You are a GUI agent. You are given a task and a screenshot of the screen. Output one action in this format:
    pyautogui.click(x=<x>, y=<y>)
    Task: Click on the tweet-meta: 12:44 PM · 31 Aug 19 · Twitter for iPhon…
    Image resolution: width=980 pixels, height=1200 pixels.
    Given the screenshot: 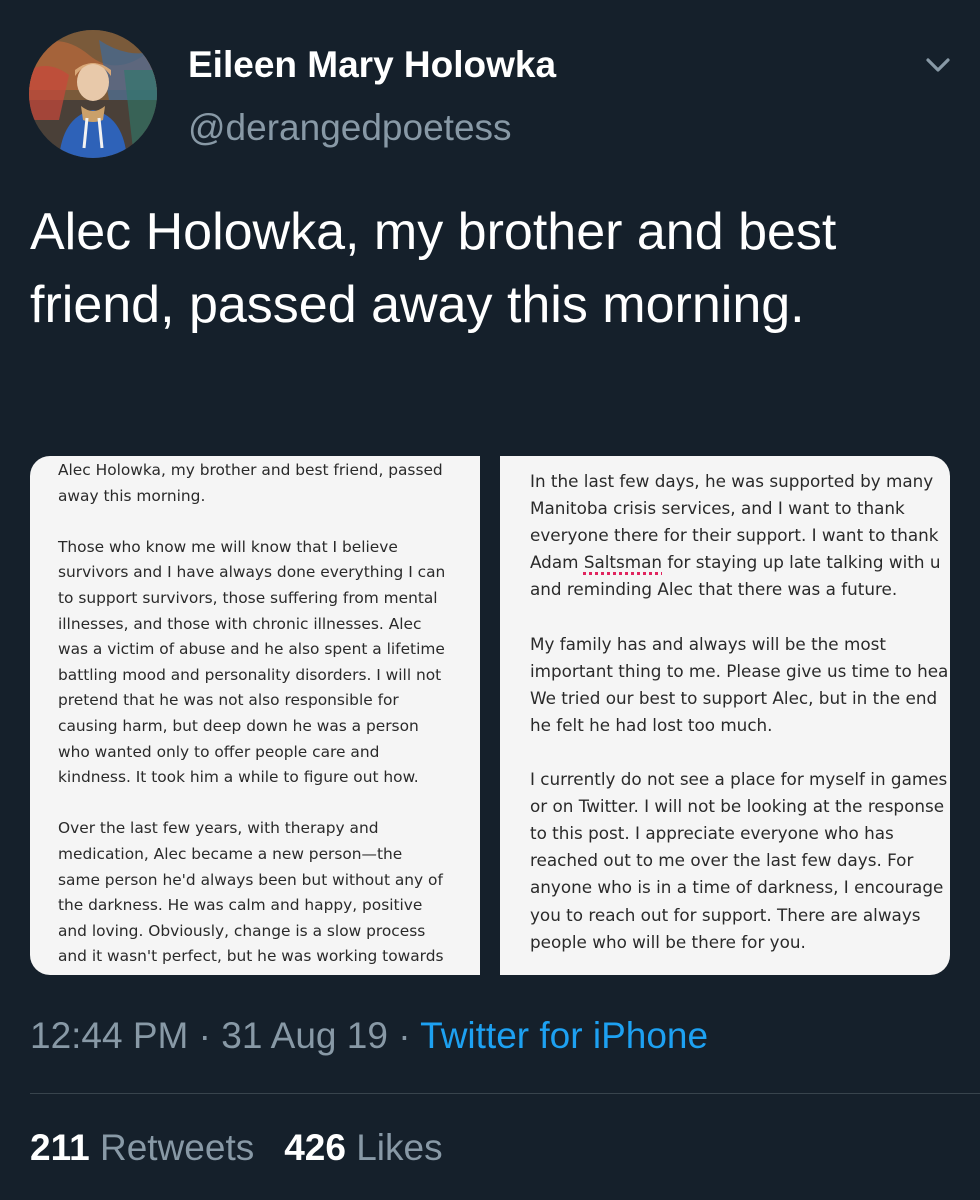 What is the action you would take?
    pyautogui.click(x=369, y=1036)
    